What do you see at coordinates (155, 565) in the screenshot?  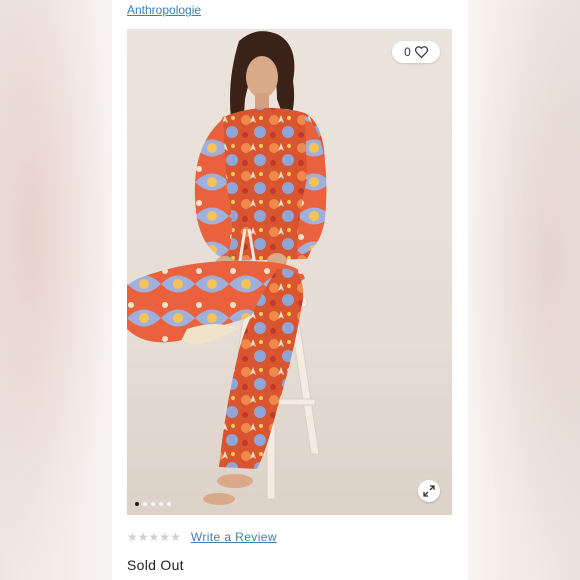 I see `stock-status: Sold Out` at bounding box center [155, 565].